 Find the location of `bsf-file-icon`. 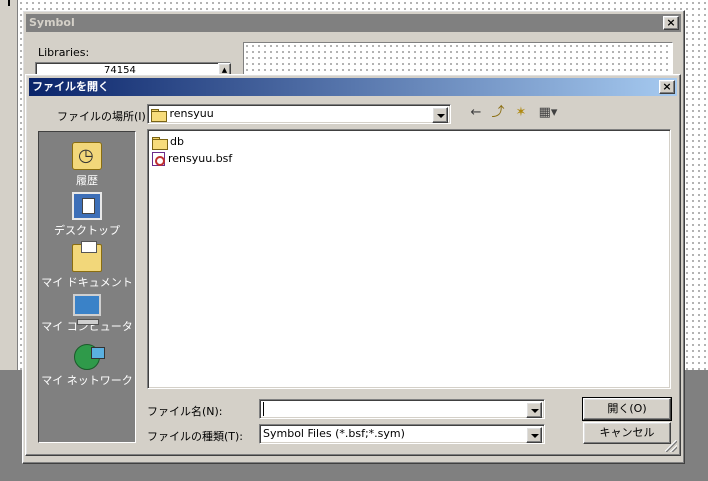

bsf-file-icon is located at coordinates (158, 159).